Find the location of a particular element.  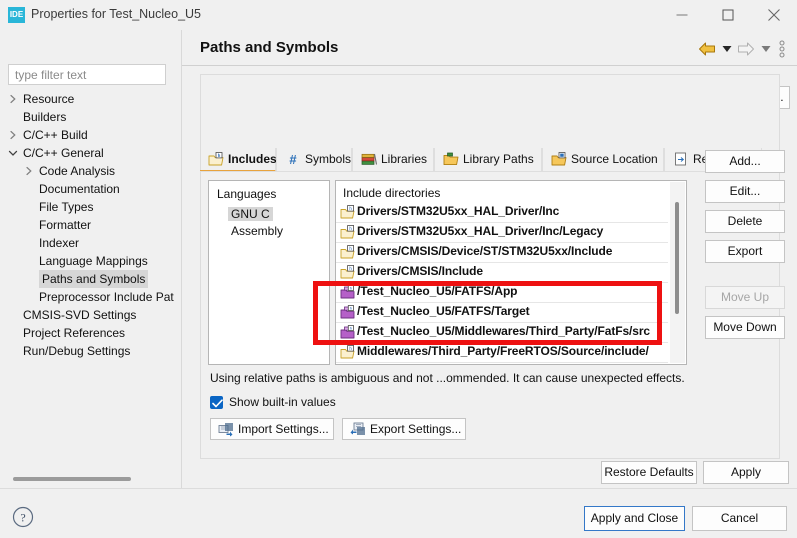

sidebar-item-run-debug-settings: Run/Debug Settings is located at coordinates (91, 351).